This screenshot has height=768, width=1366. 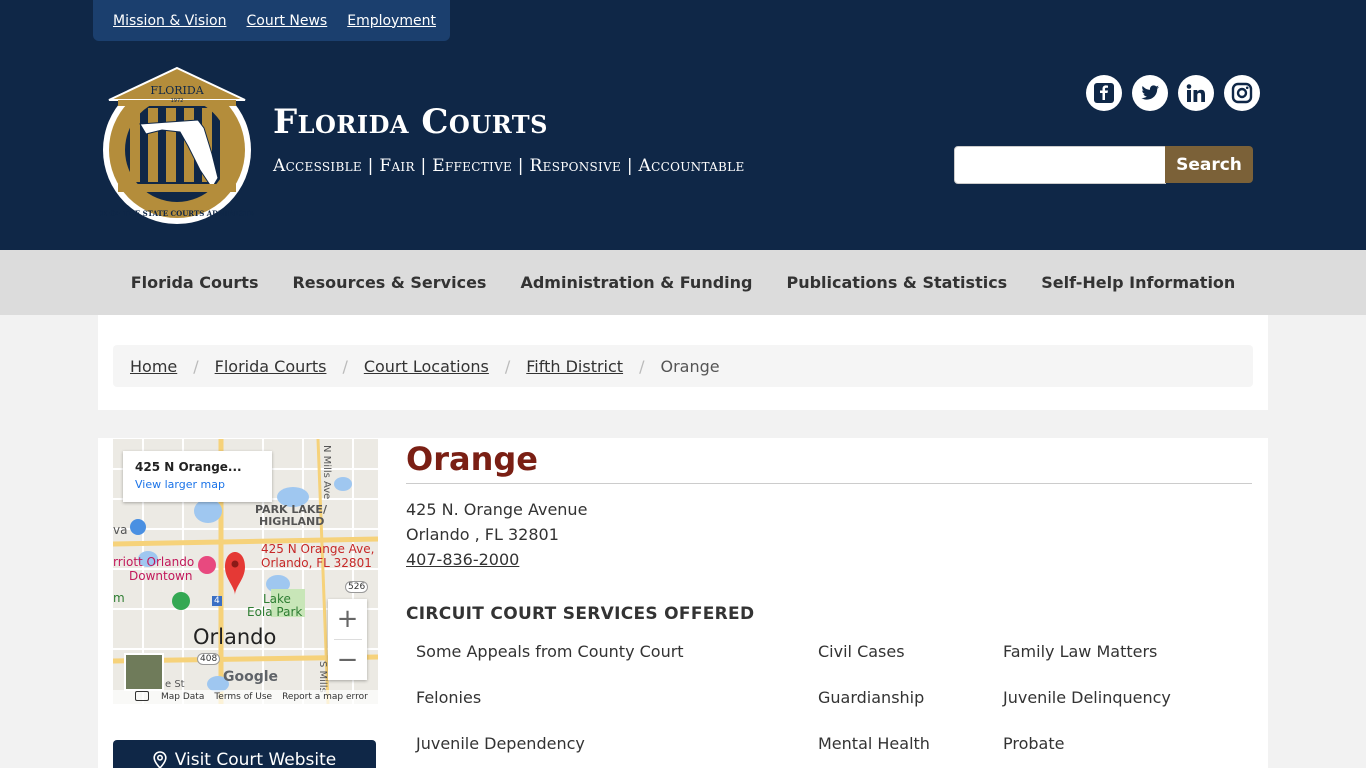 I want to click on top-link-mission: Mission & Vision, so click(x=169, y=21).